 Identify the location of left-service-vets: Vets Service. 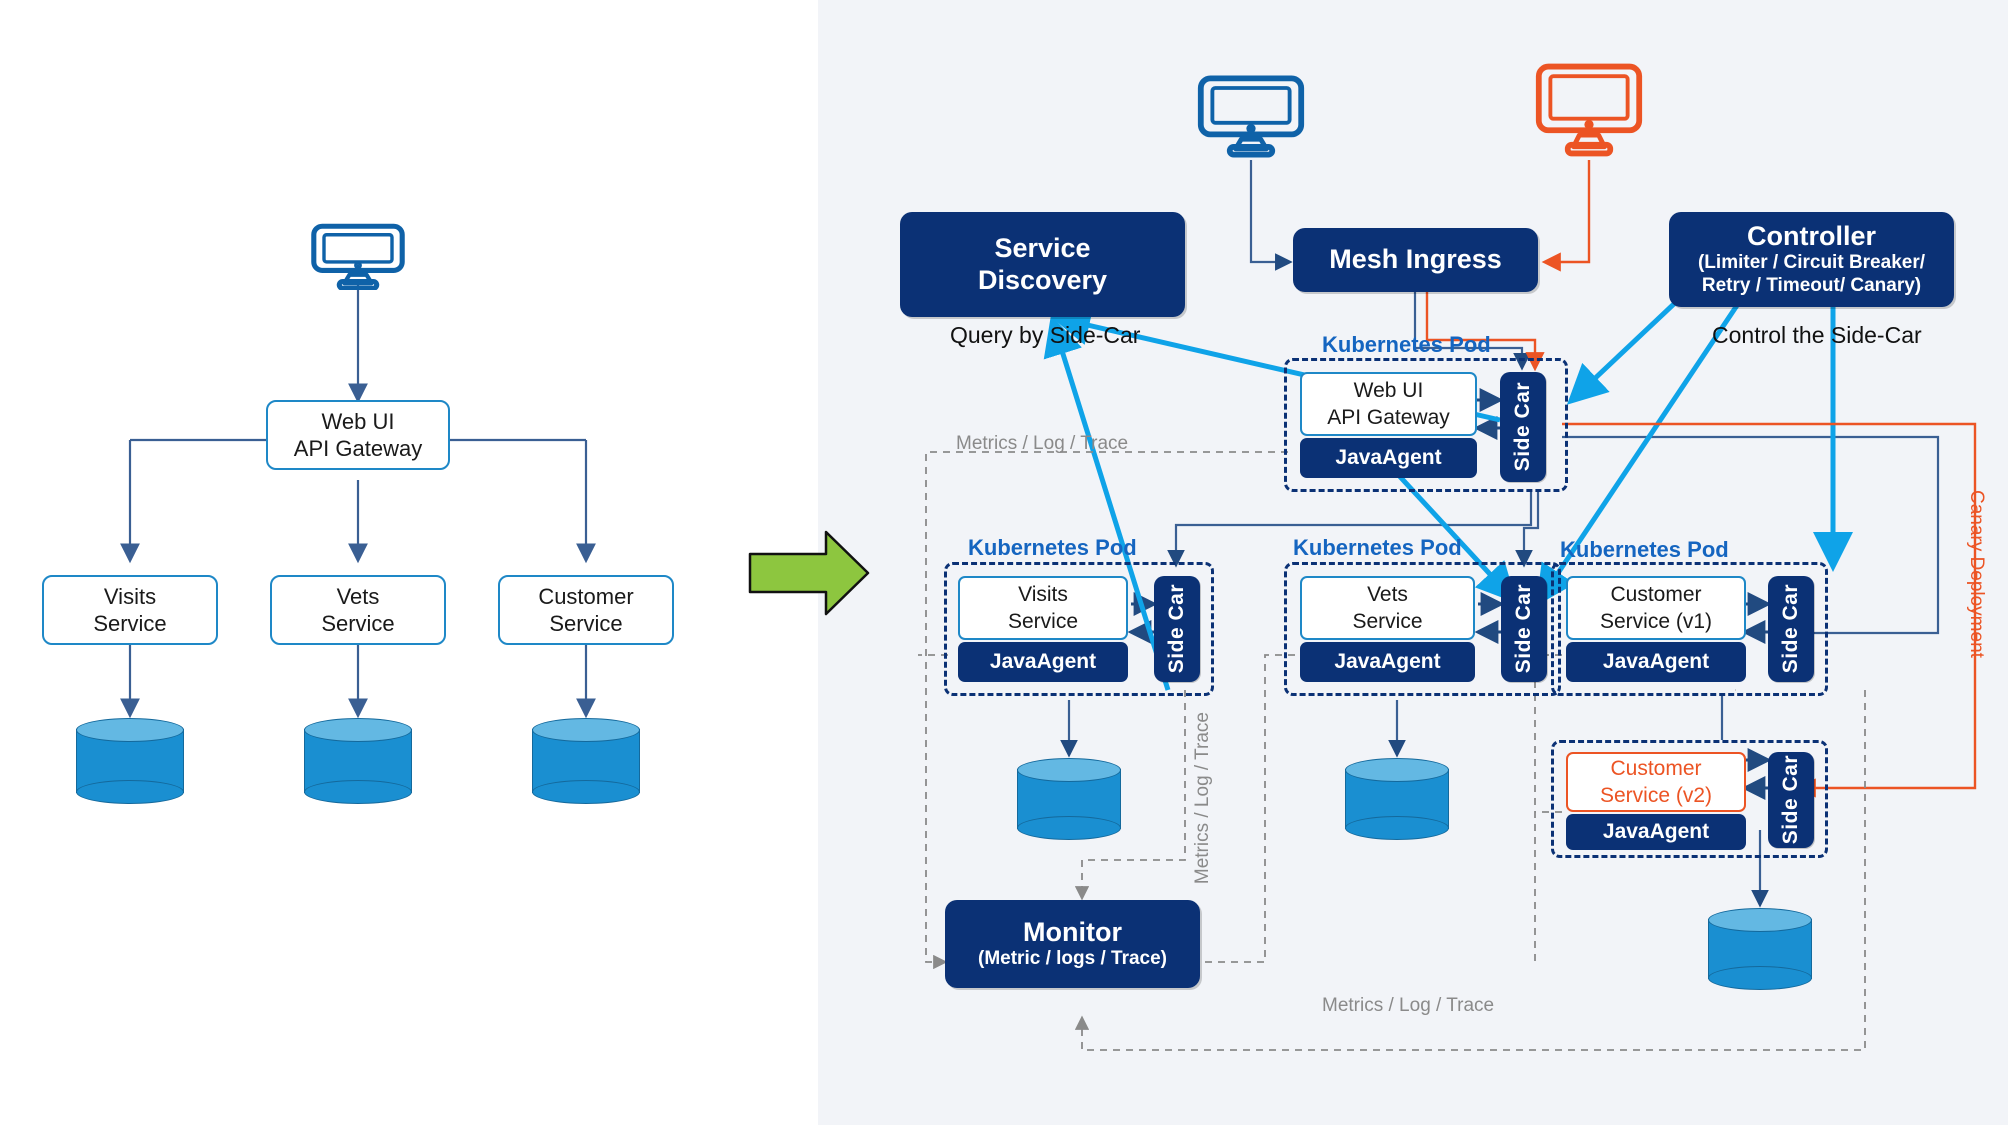
(358, 610).